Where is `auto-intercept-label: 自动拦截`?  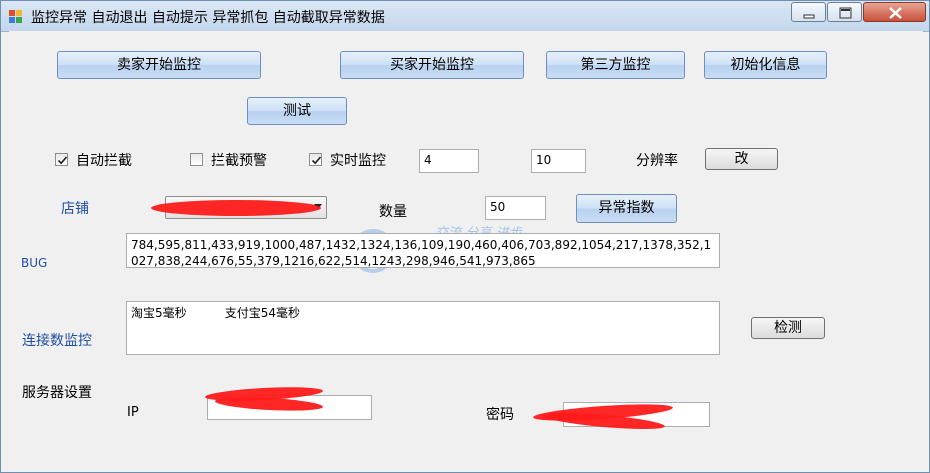 auto-intercept-label: 自动拦截 is located at coordinates (104, 160).